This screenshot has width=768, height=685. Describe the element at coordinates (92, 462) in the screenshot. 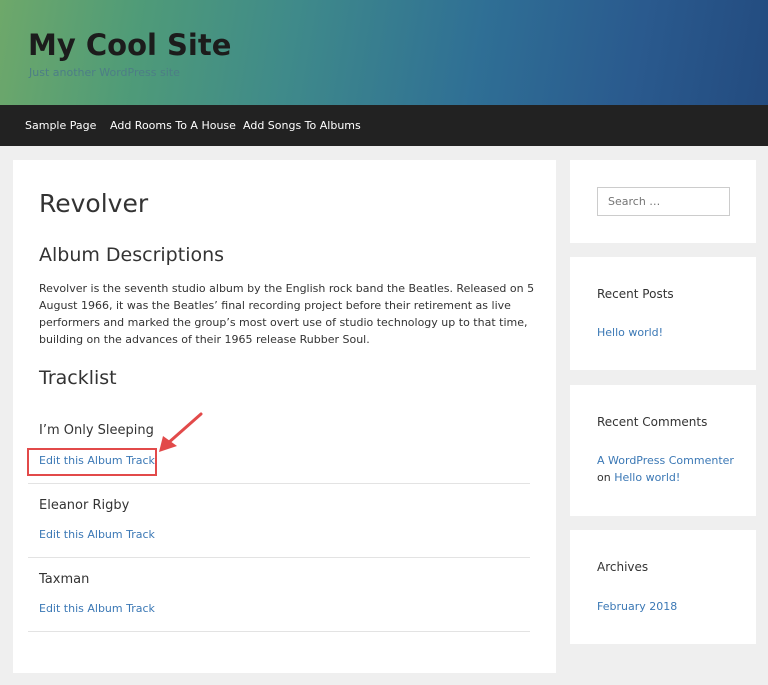

I see `annotation-highlight-box` at that location.